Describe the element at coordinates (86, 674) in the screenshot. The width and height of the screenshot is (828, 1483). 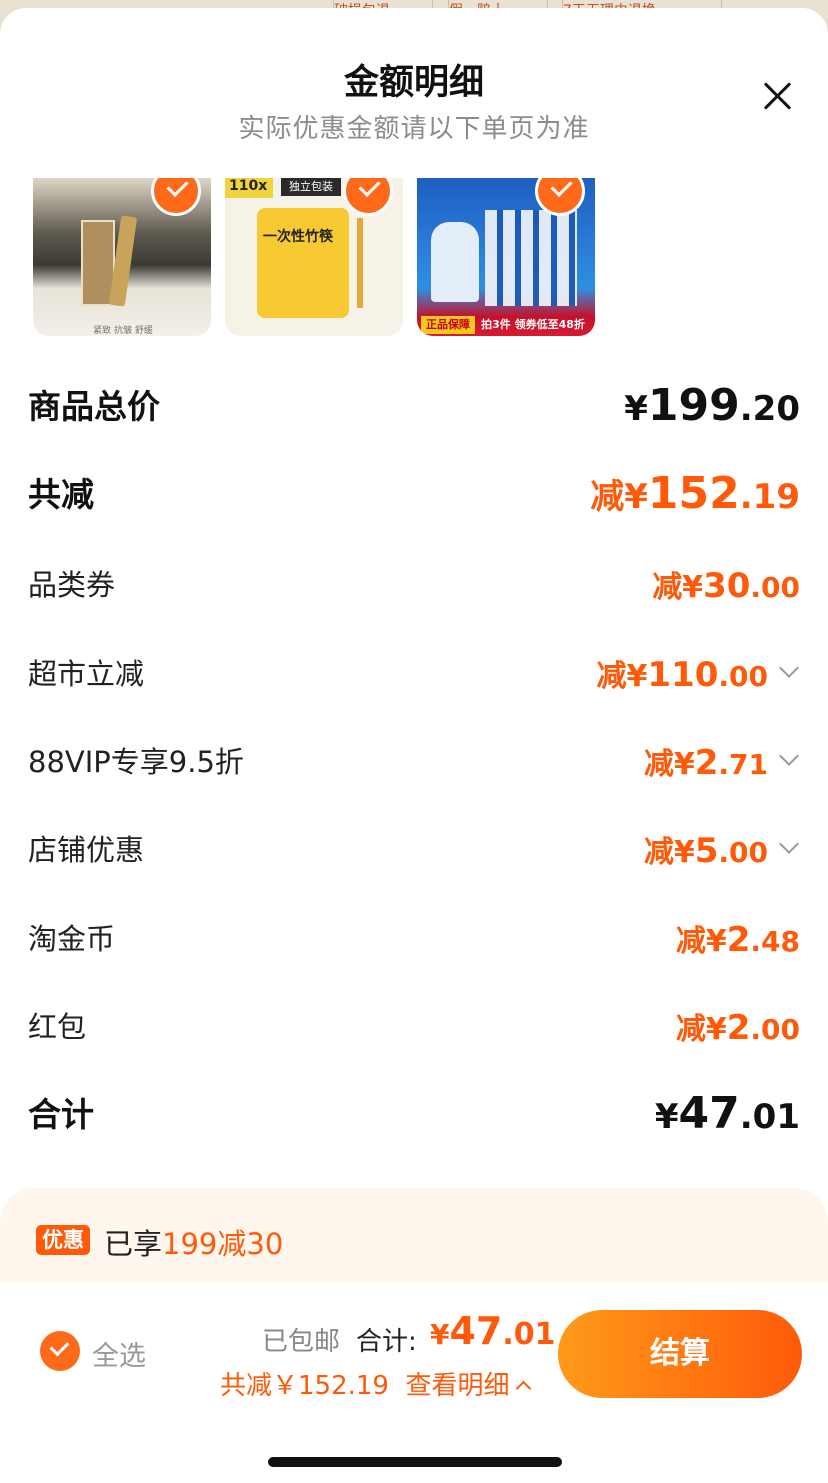
I see `discount-label: 超市立减` at that location.